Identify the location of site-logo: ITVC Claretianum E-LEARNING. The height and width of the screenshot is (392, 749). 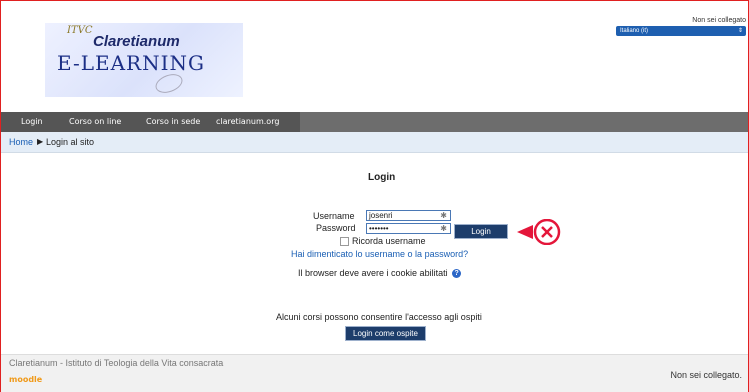
(144, 60).